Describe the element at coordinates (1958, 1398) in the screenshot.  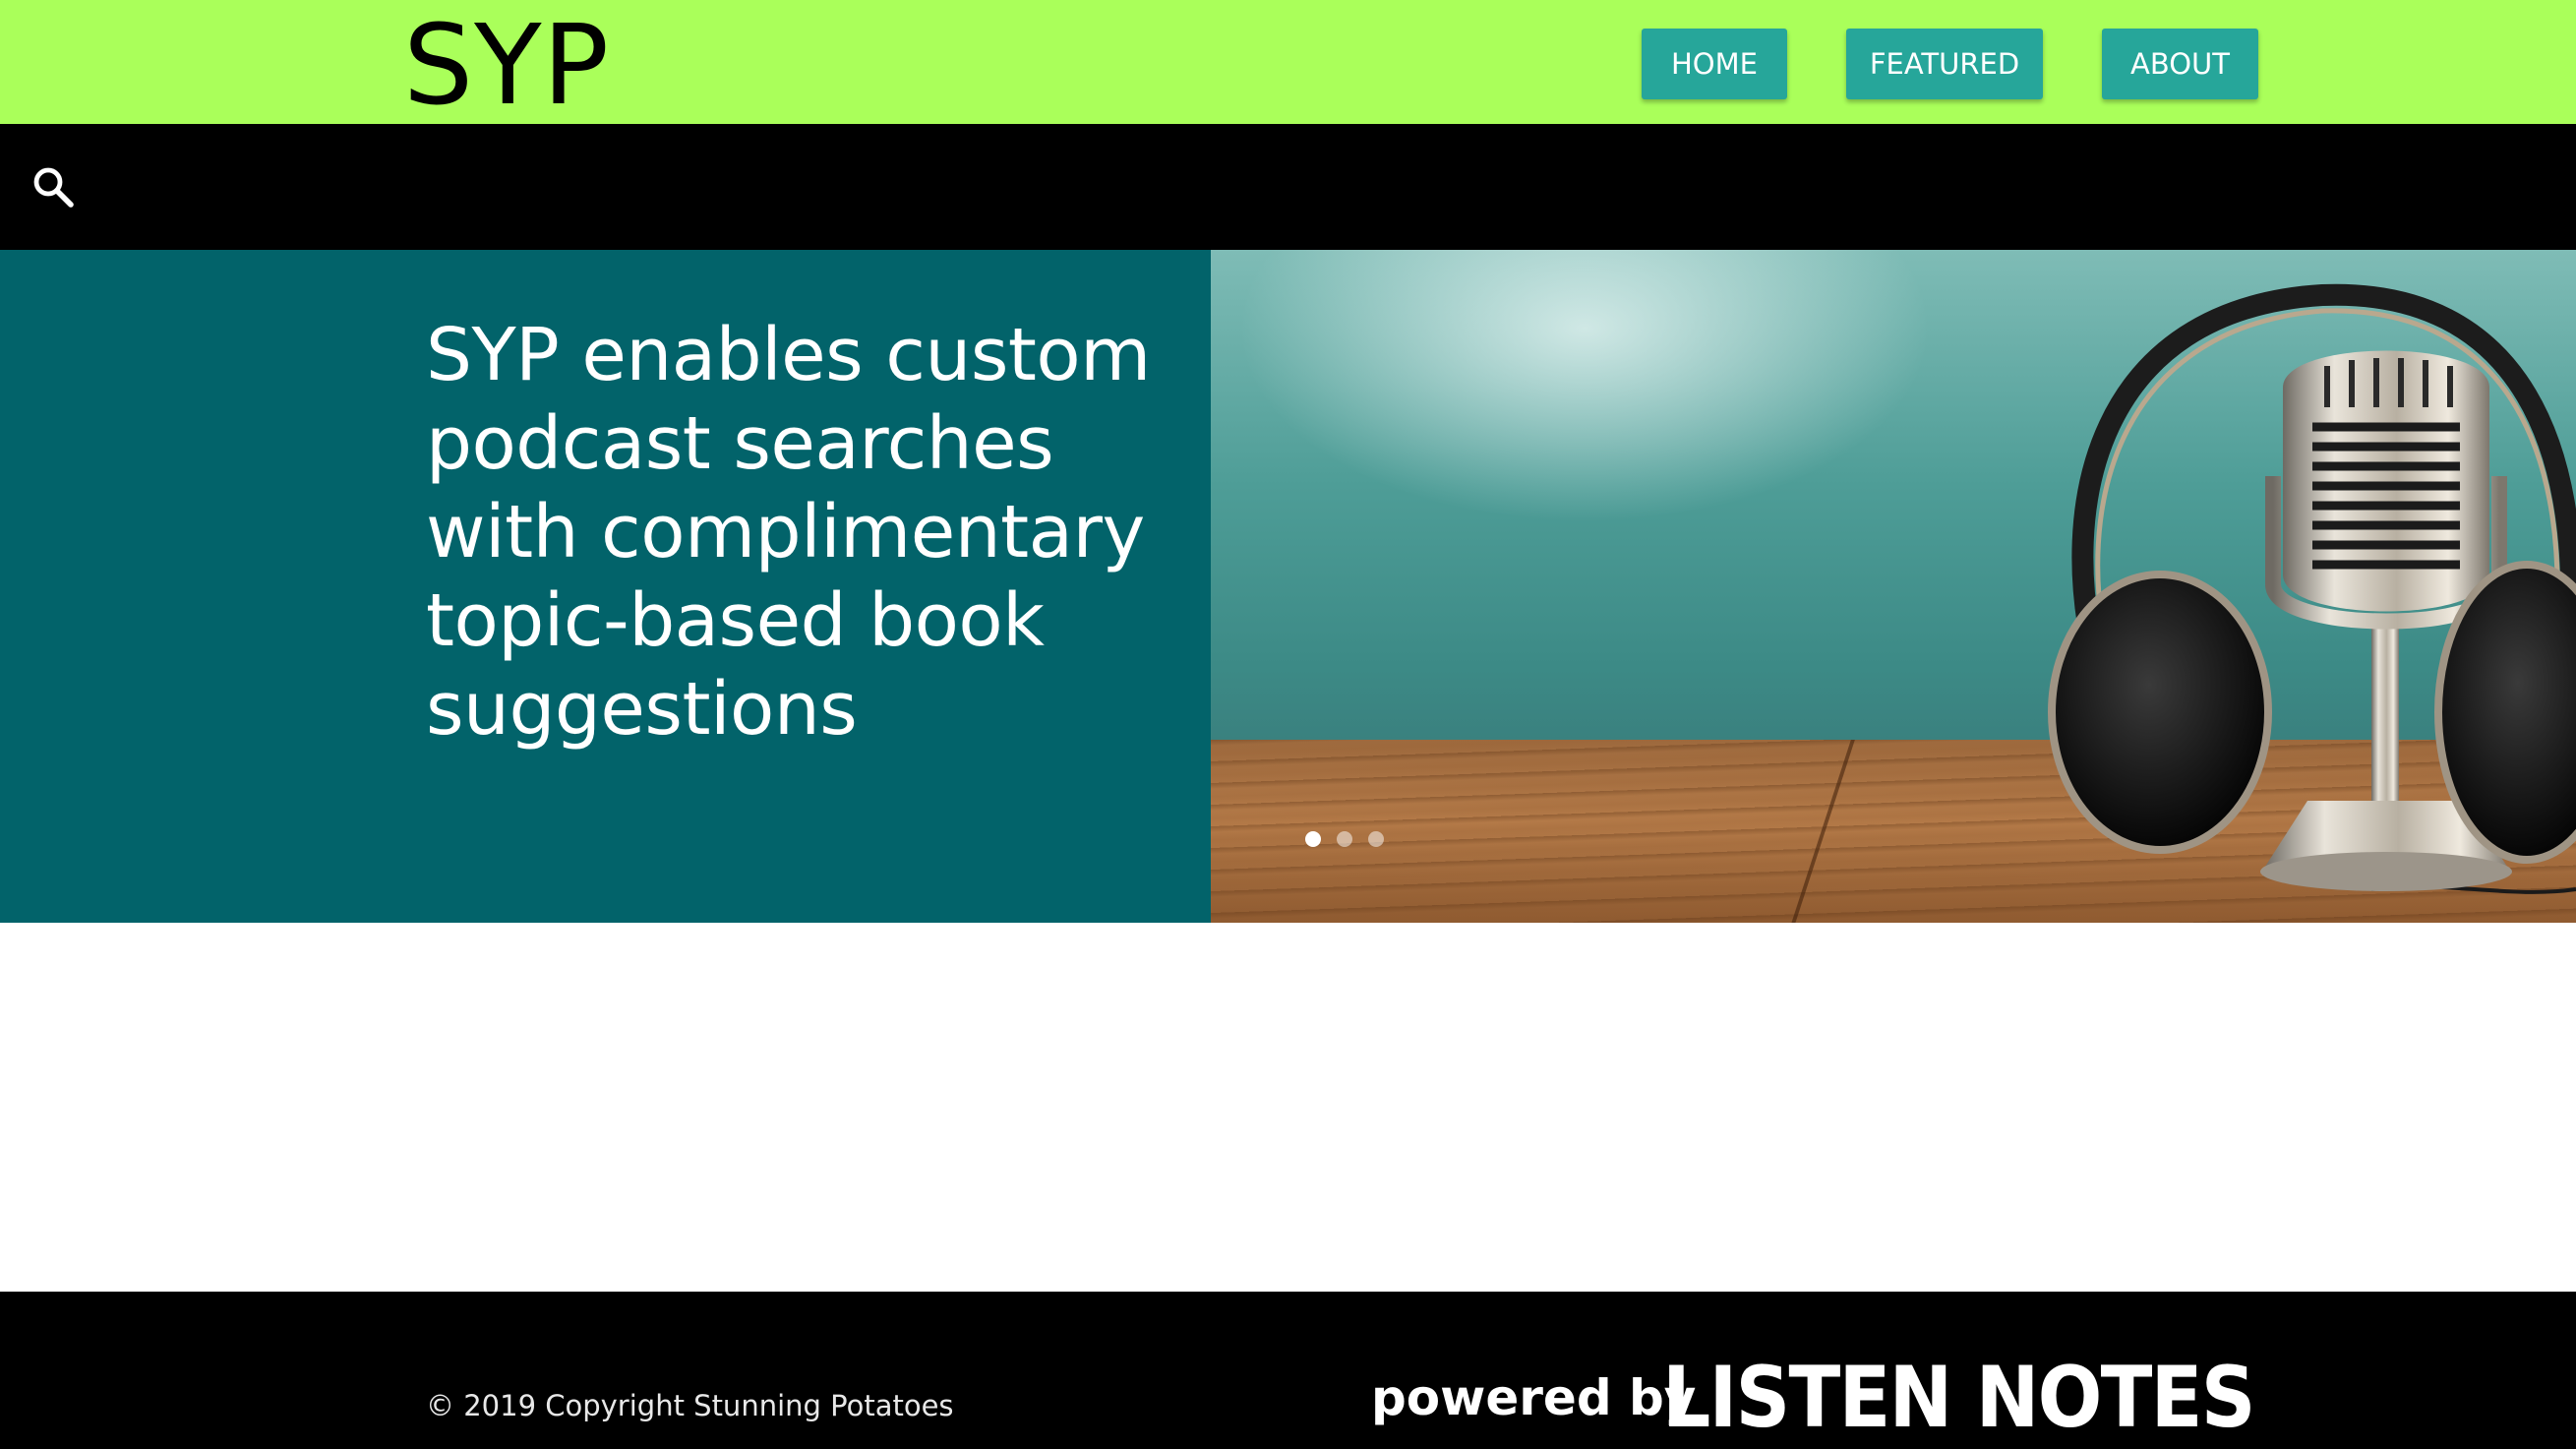
I see `listen-notes-logo: LISTEN NOTES` at that location.